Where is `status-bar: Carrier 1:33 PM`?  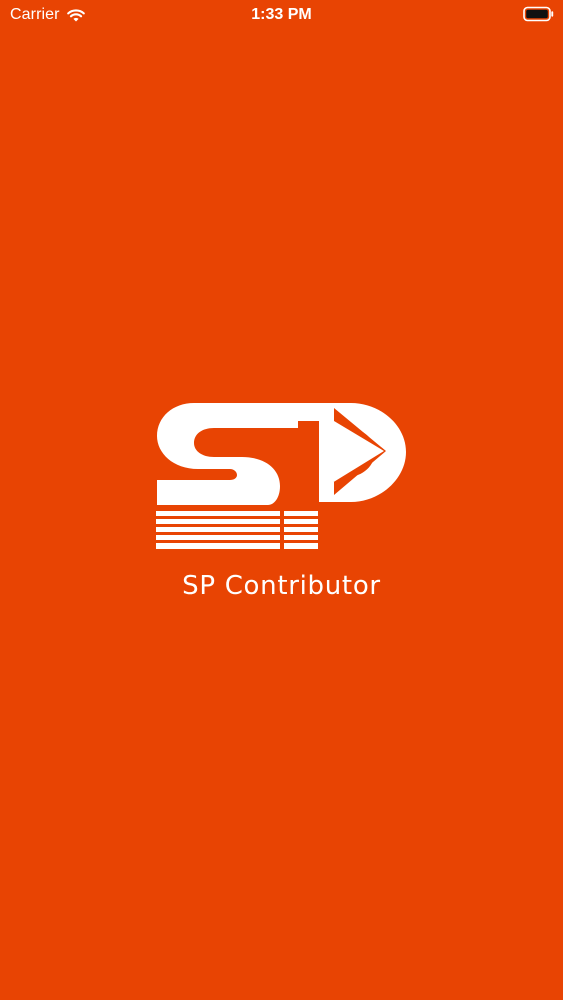 status-bar: Carrier 1:33 PM is located at coordinates (281, 15).